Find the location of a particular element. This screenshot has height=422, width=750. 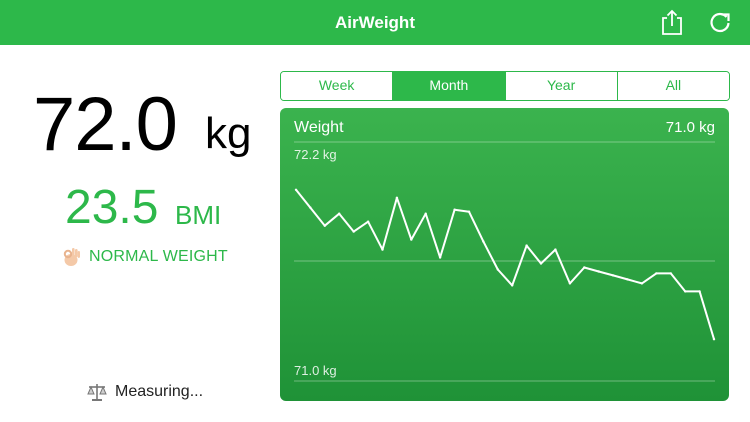

range-selector: Week Month Year All is located at coordinates (505, 86).